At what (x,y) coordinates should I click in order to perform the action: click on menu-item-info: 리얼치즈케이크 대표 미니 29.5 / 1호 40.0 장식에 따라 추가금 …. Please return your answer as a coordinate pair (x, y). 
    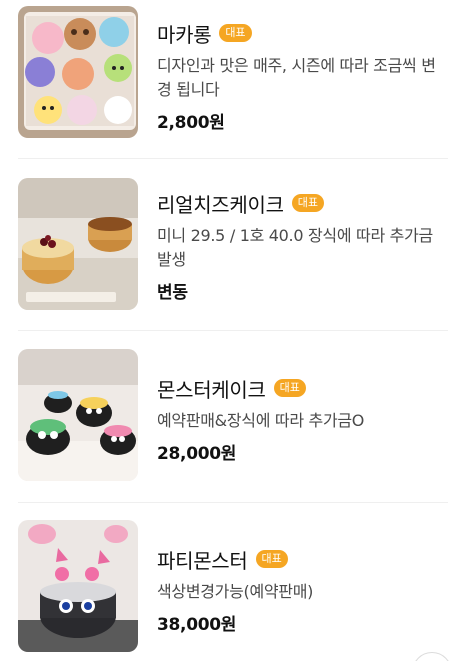
    Looking at the image, I should click on (303, 246).